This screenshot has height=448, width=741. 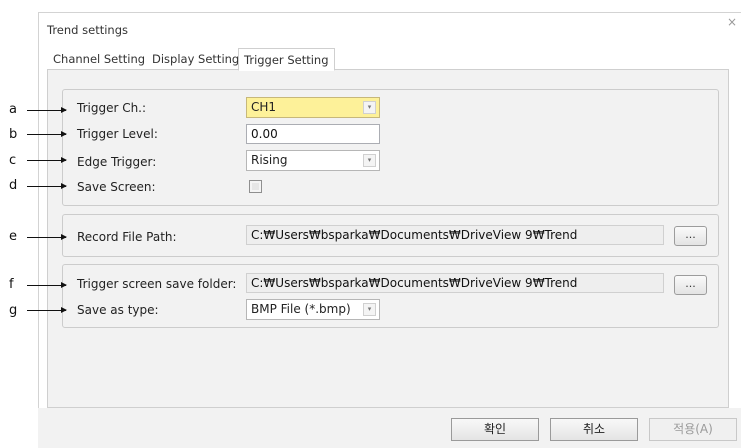 I want to click on annotation-c: c, so click(x=13, y=160).